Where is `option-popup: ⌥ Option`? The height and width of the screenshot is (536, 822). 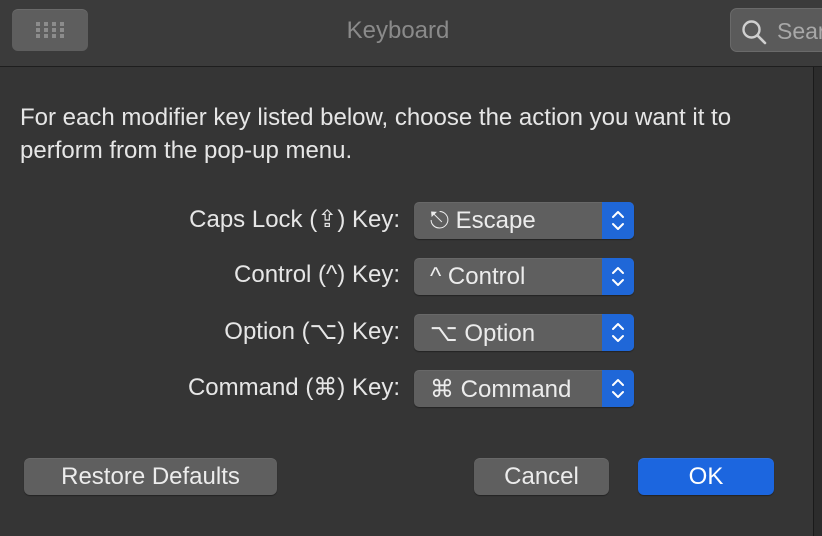
option-popup: ⌥ Option is located at coordinates (524, 332).